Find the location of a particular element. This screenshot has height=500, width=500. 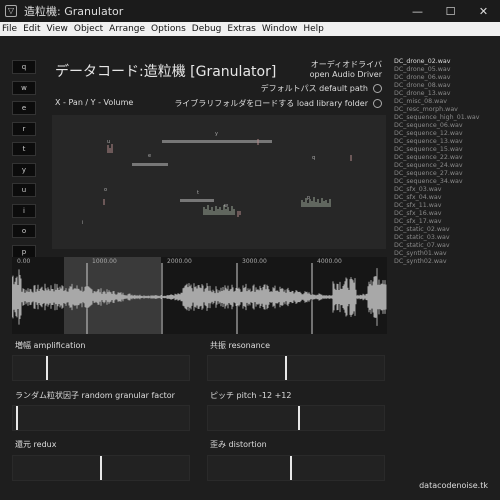

audio-driver-label-en: open Audio Driver is located at coordinates (345, 74).